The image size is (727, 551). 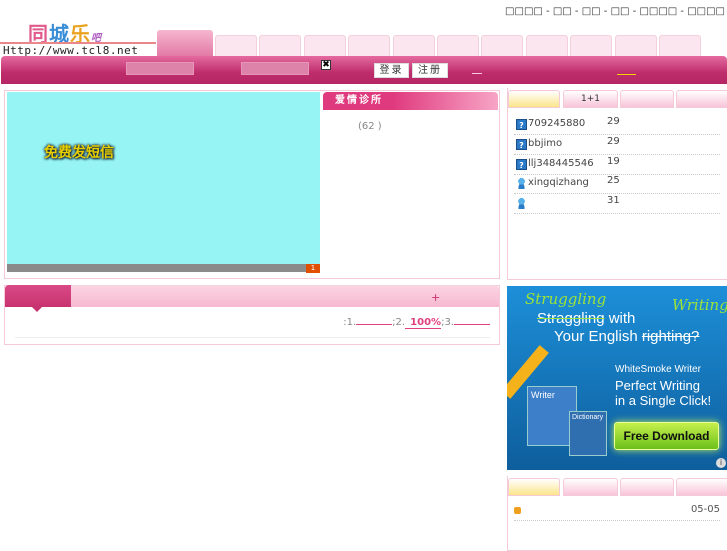 What do you see at coordinates (566, 299) in the screenshot?
I see `ad-handwritten-1: Struggling` at bounding box center [566, 299].